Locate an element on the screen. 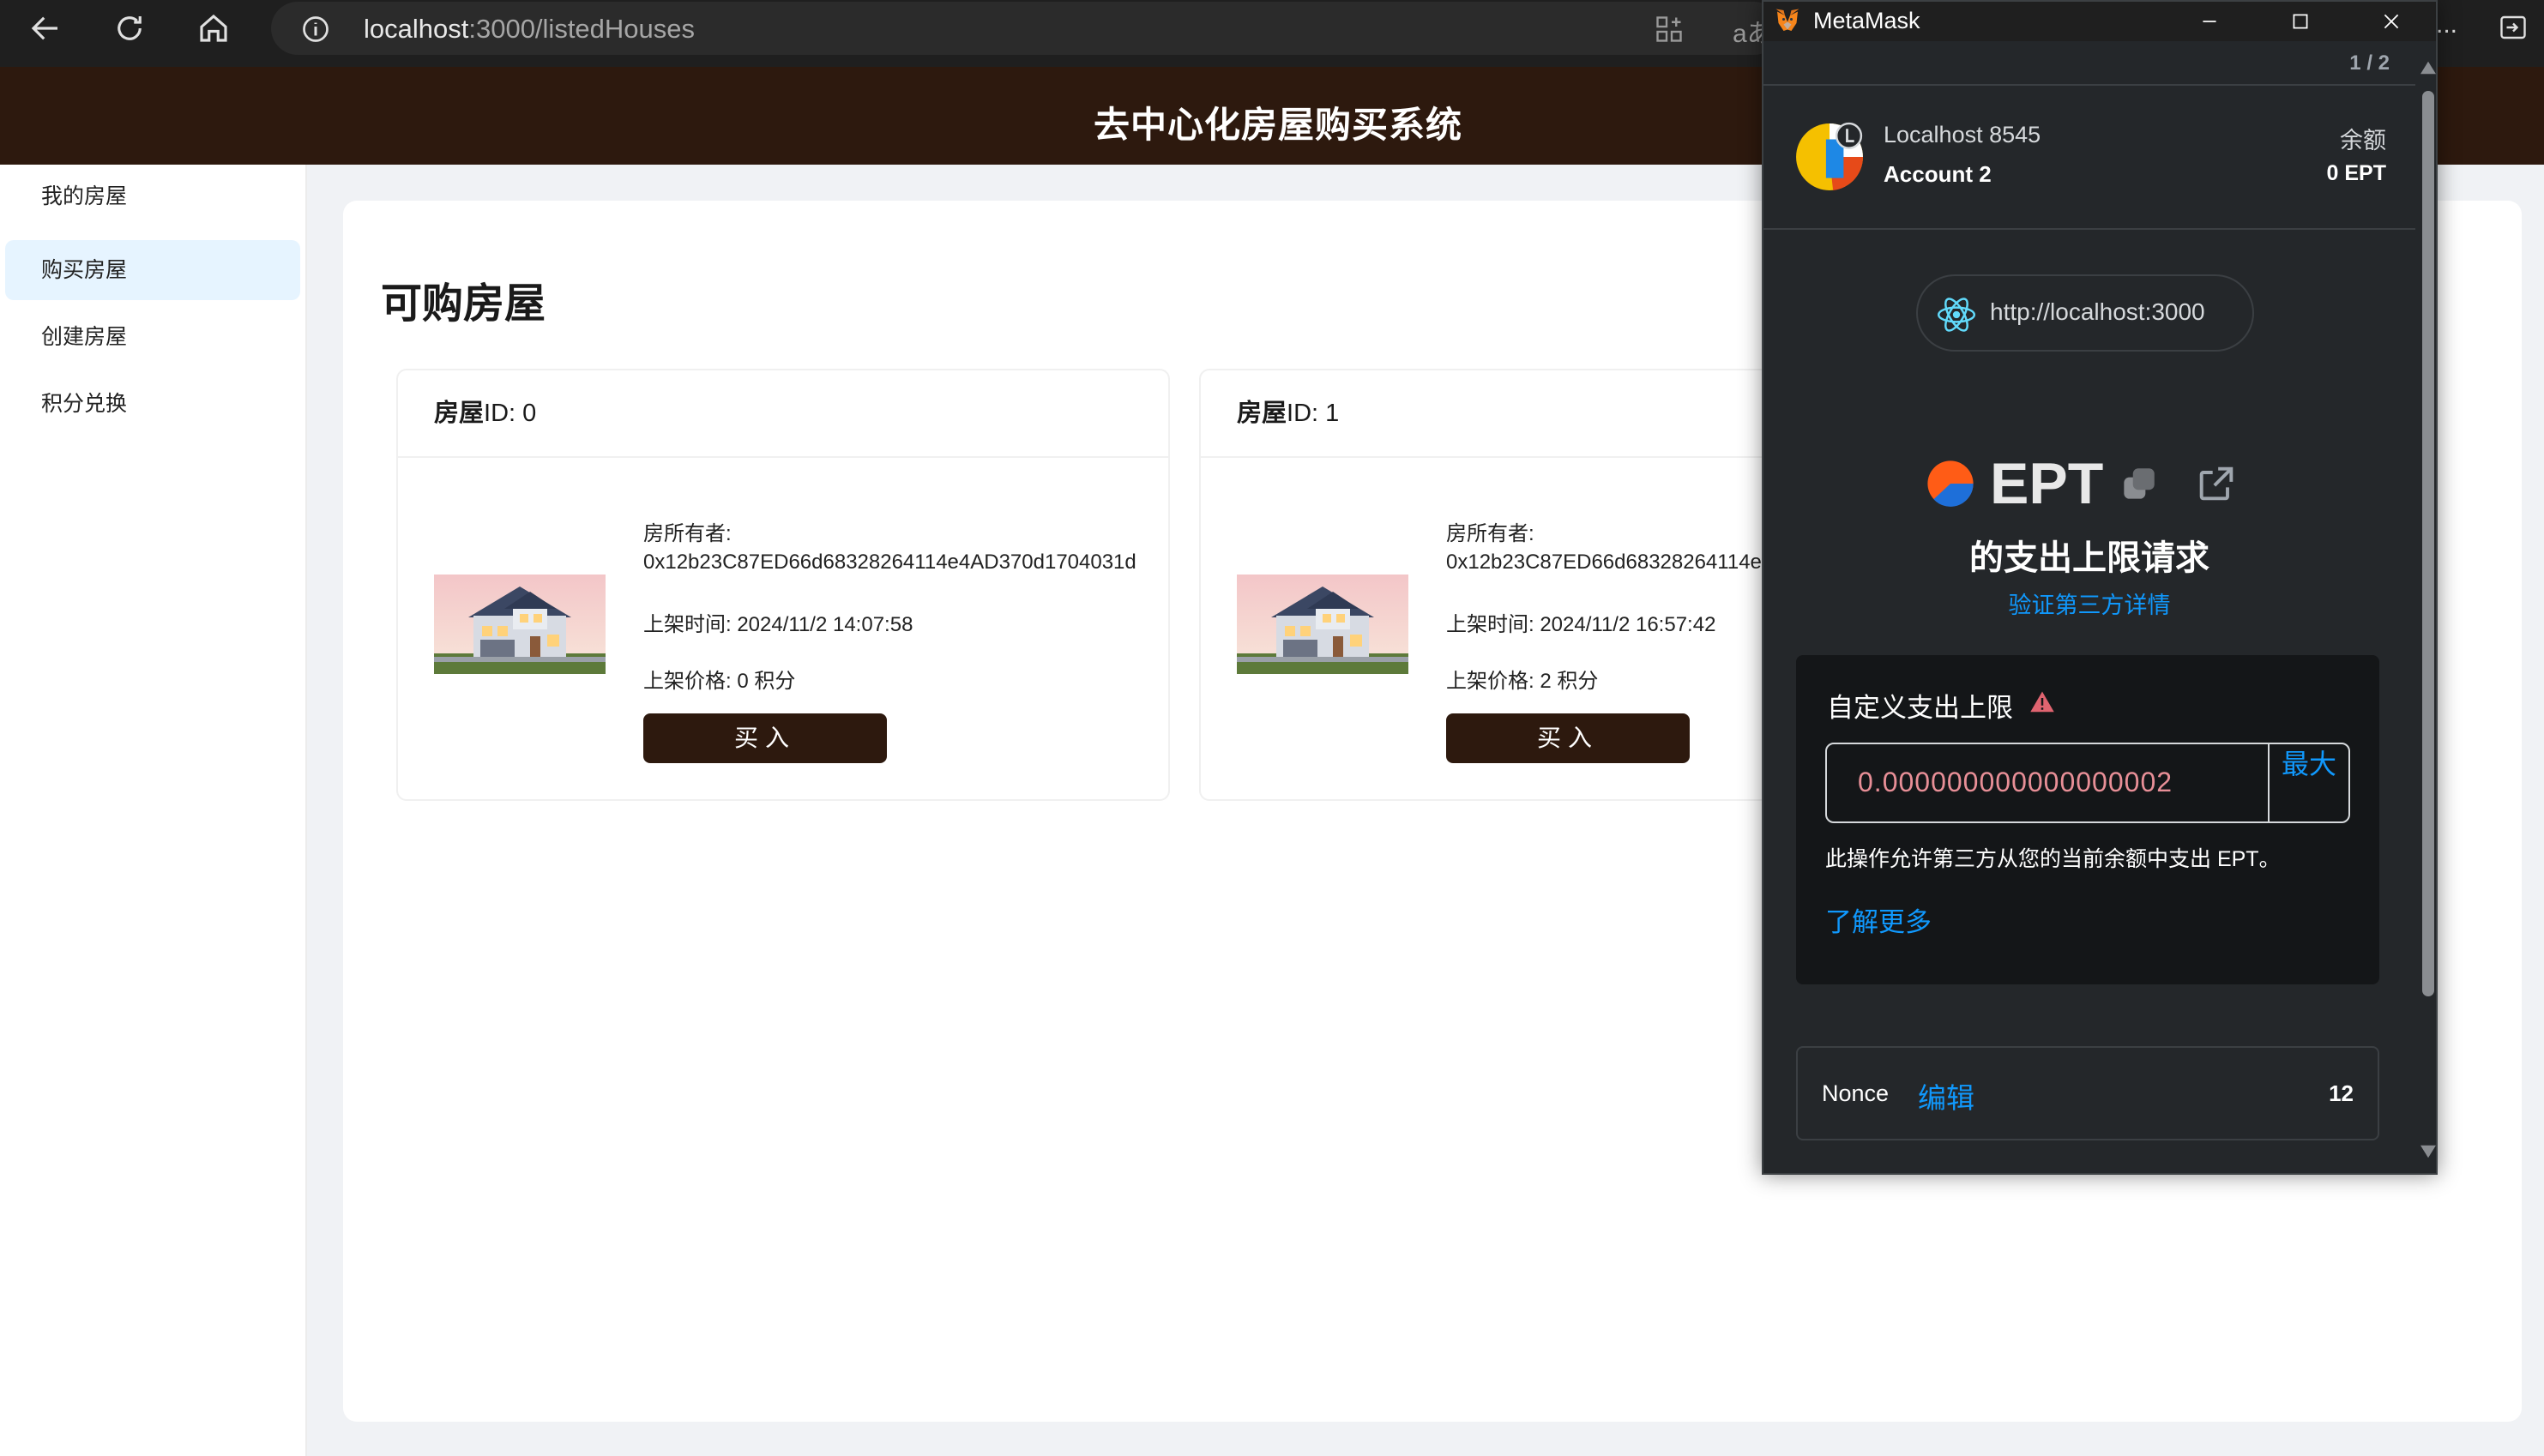 The height and width of the screenshot is (1456, 2544). maximize-button is located at coordinates (2301, 21).